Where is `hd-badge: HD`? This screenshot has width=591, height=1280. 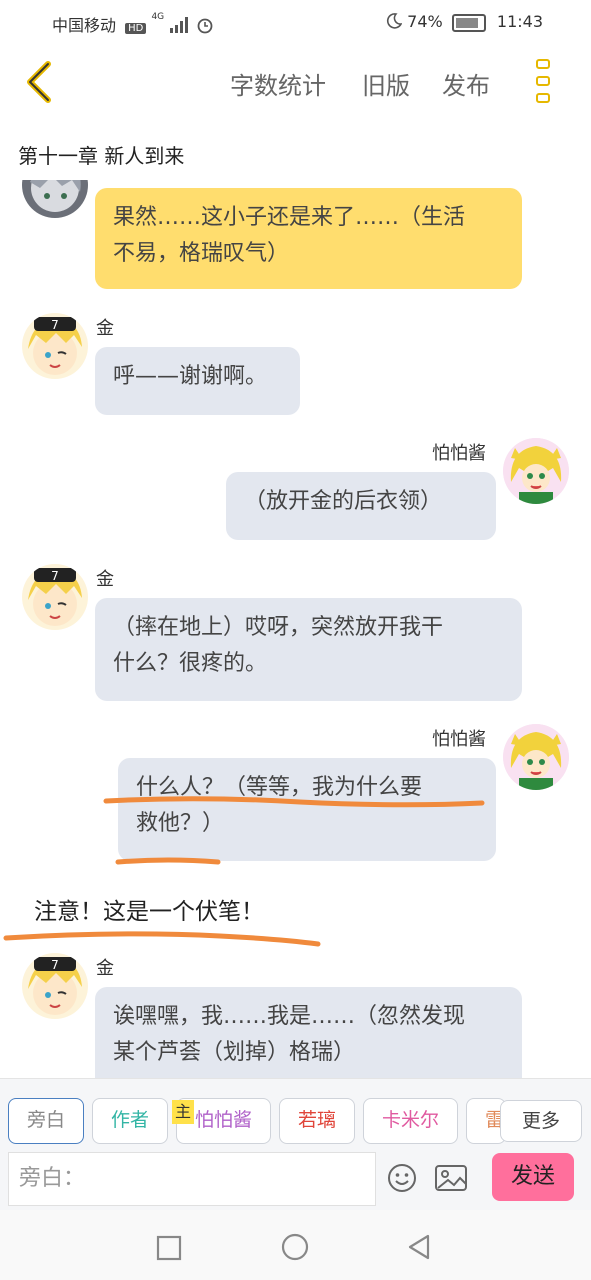
hd-badge: HD is located at coordinates (136, 28).